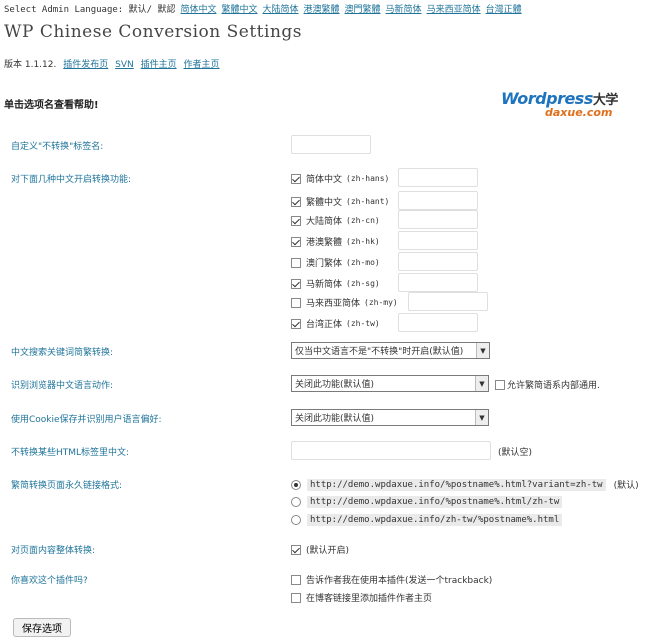 This screenshot has width=650, height=644. I want to click on variant-checkbox-zh-sg, so click(296, 283).